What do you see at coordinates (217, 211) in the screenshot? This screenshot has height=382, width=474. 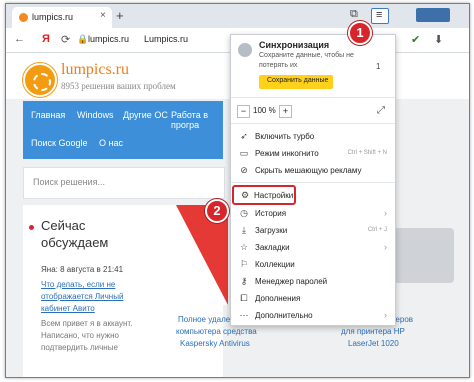 I see `step-badge-2: 2` at bounding box center [217, 211].